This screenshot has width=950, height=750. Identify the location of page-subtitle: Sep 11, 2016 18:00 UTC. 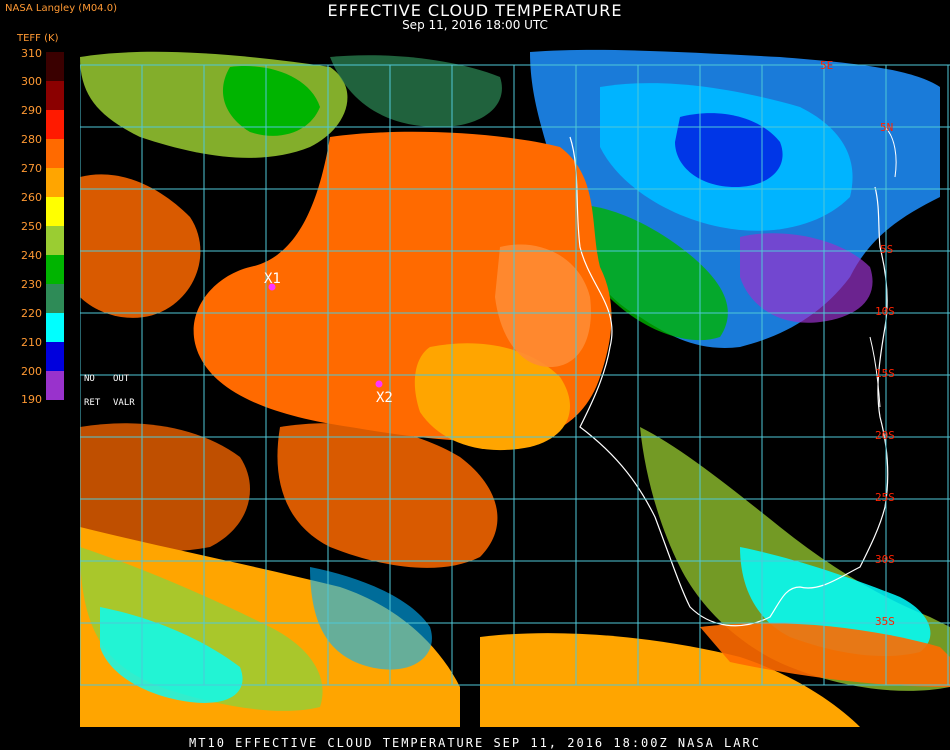
(475, 25).